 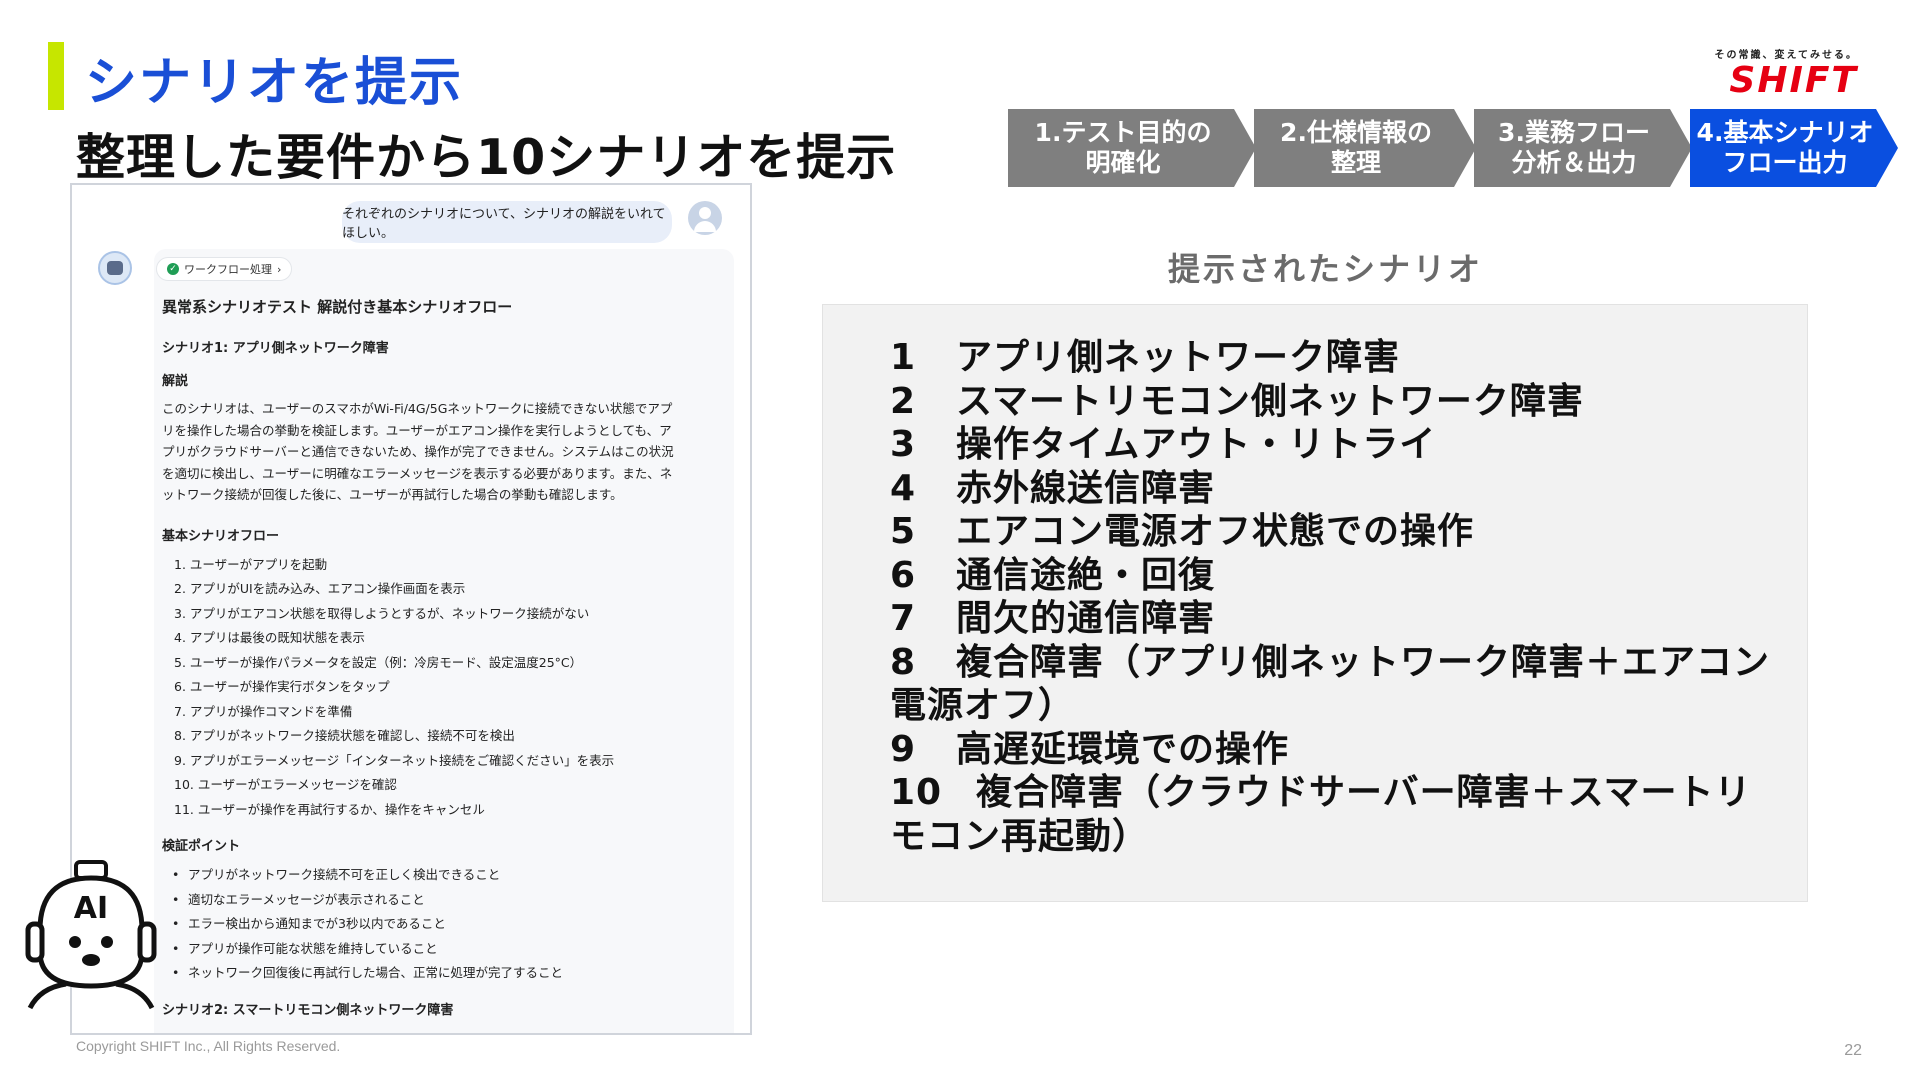 I want to click on list-item: ネットワーク回復後に再試行した場合、正常に処理が完了すること, so click(x=427, y=973).